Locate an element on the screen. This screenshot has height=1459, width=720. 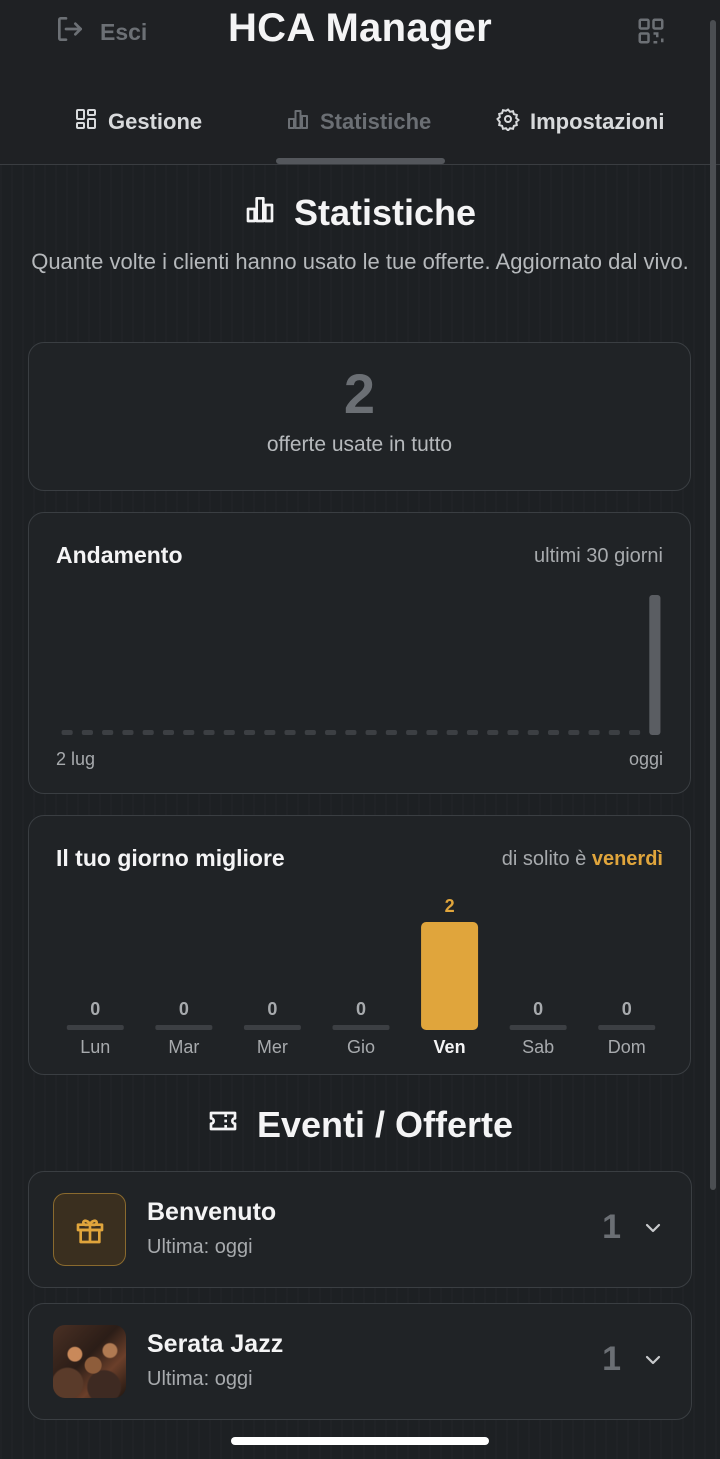
tab-statistiche: Statistiche is located at coordinates (358, 122).